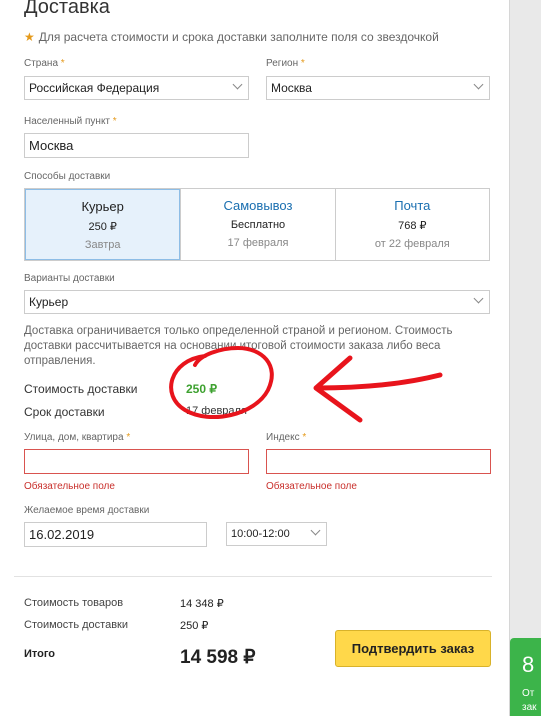  What do you see at coordinates (81, 389) in the screenshot?
I see `delivery-cost-label: Стоимость доставки` at bounding box center [81, 389].